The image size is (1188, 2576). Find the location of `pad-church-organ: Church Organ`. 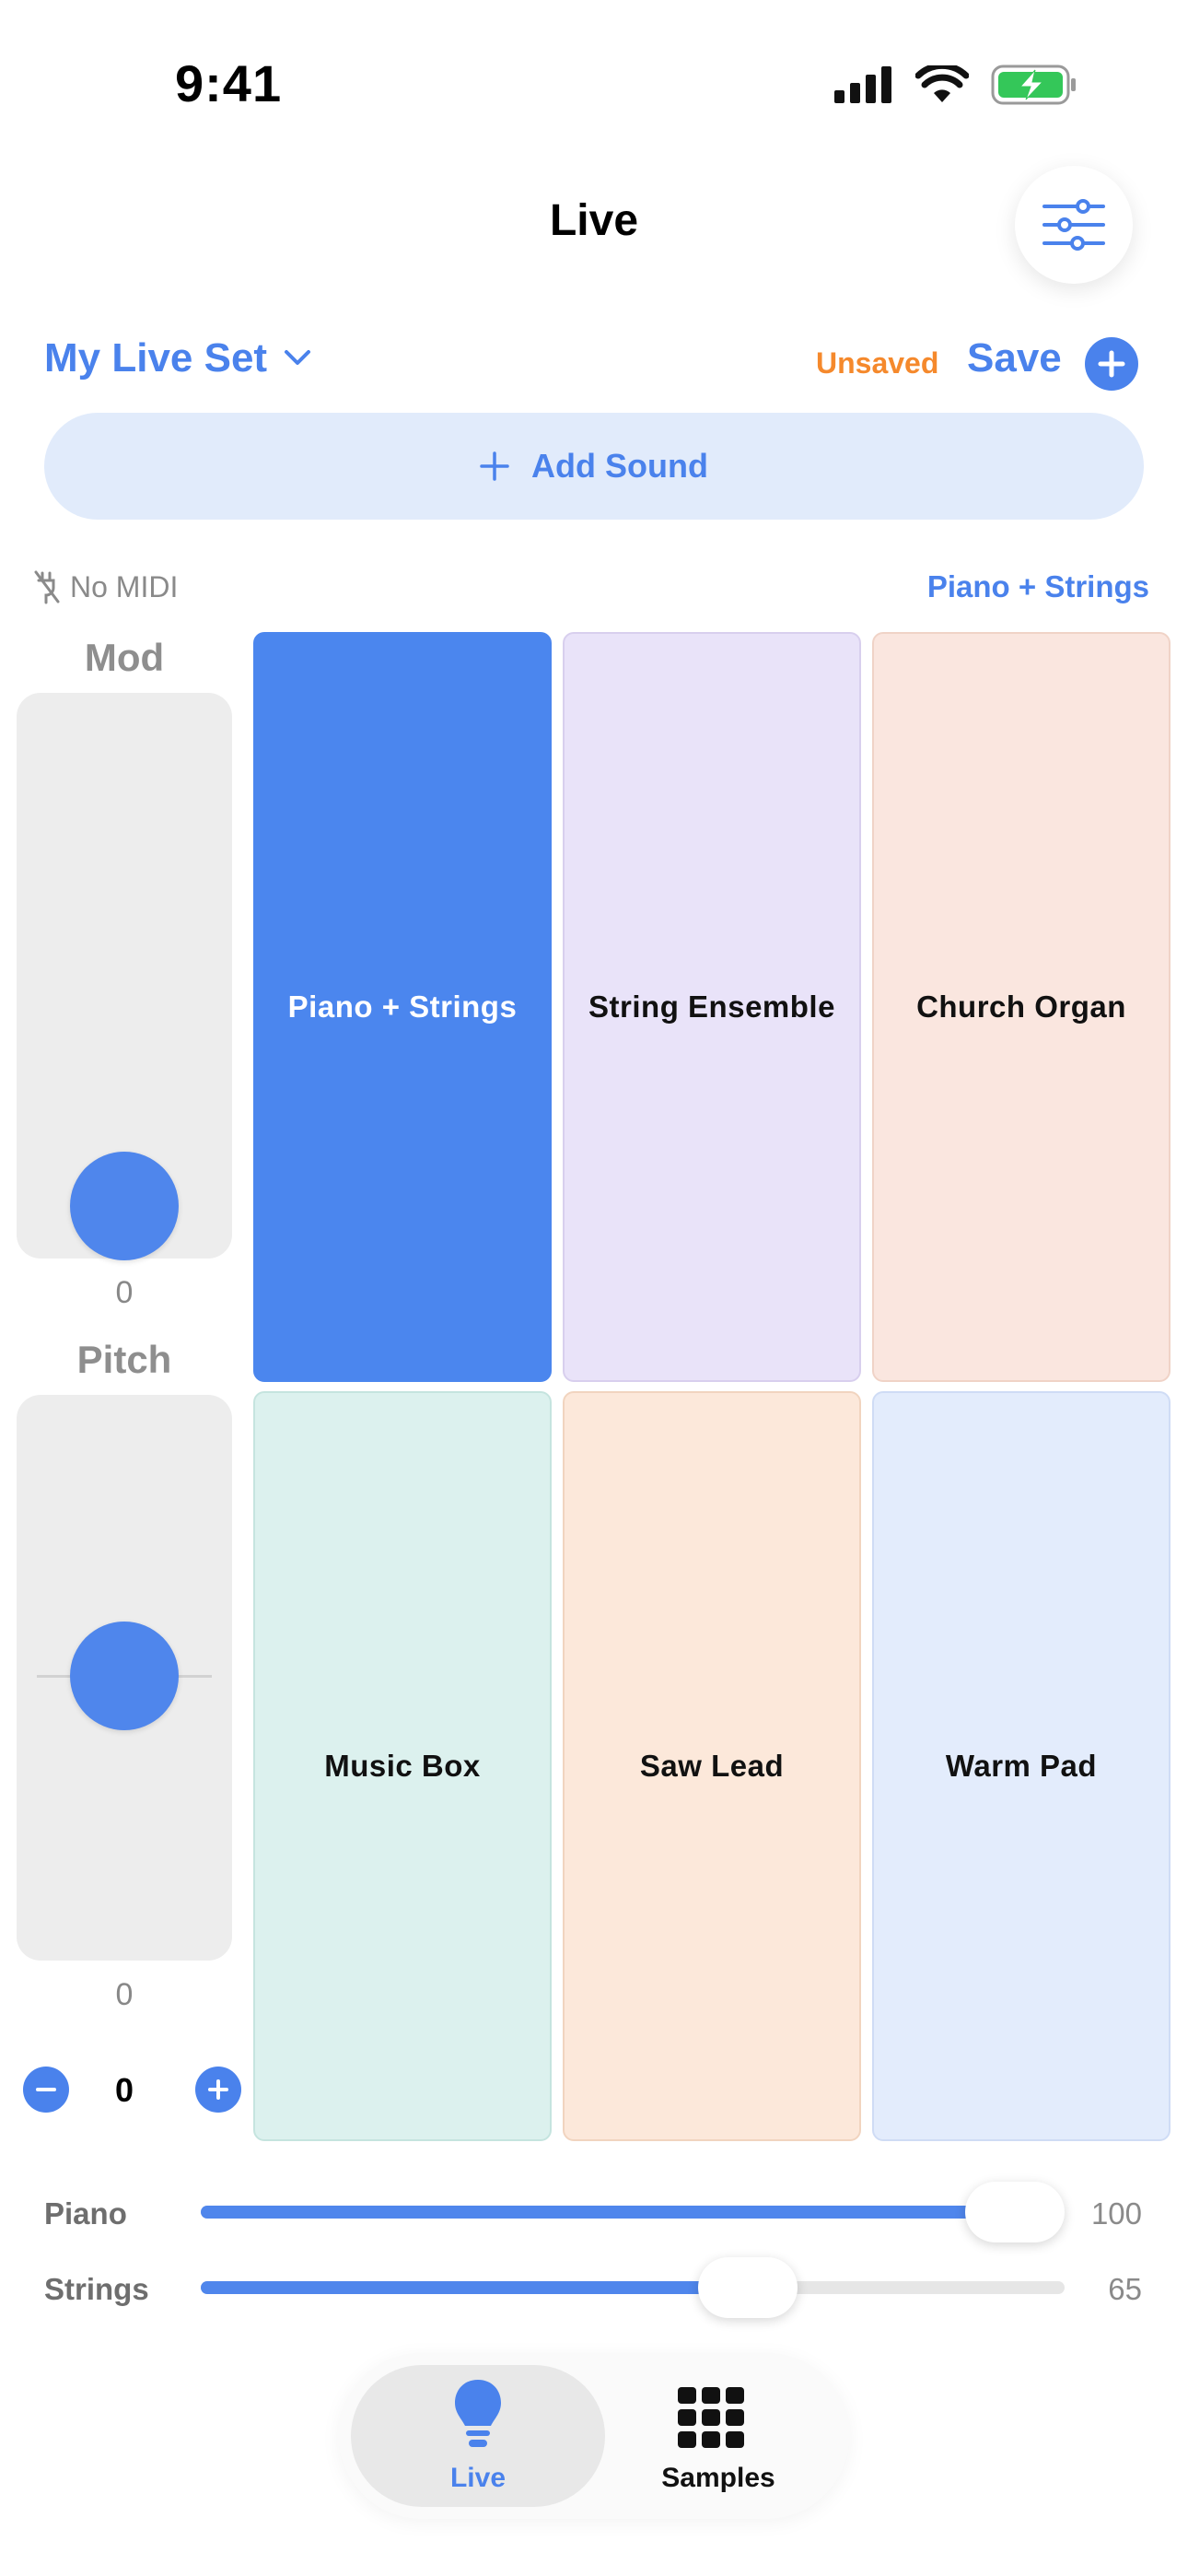

pad-church-organ: Church Organ is located at coordinates (1021, 1007).